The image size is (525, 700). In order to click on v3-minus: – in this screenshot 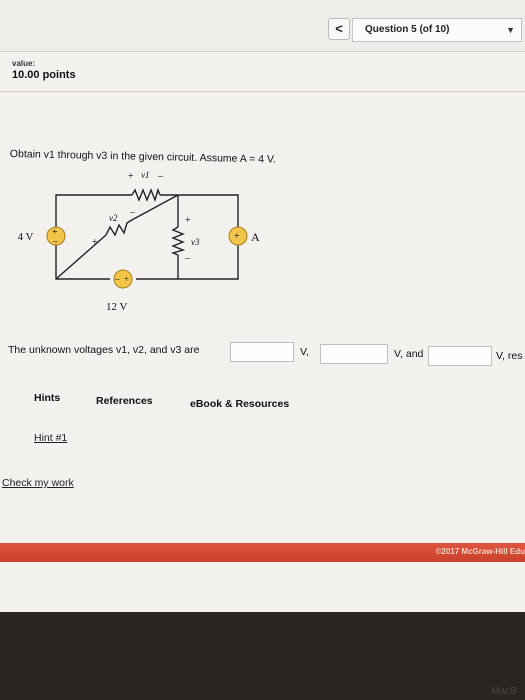, I will do `click(187, 258)`.